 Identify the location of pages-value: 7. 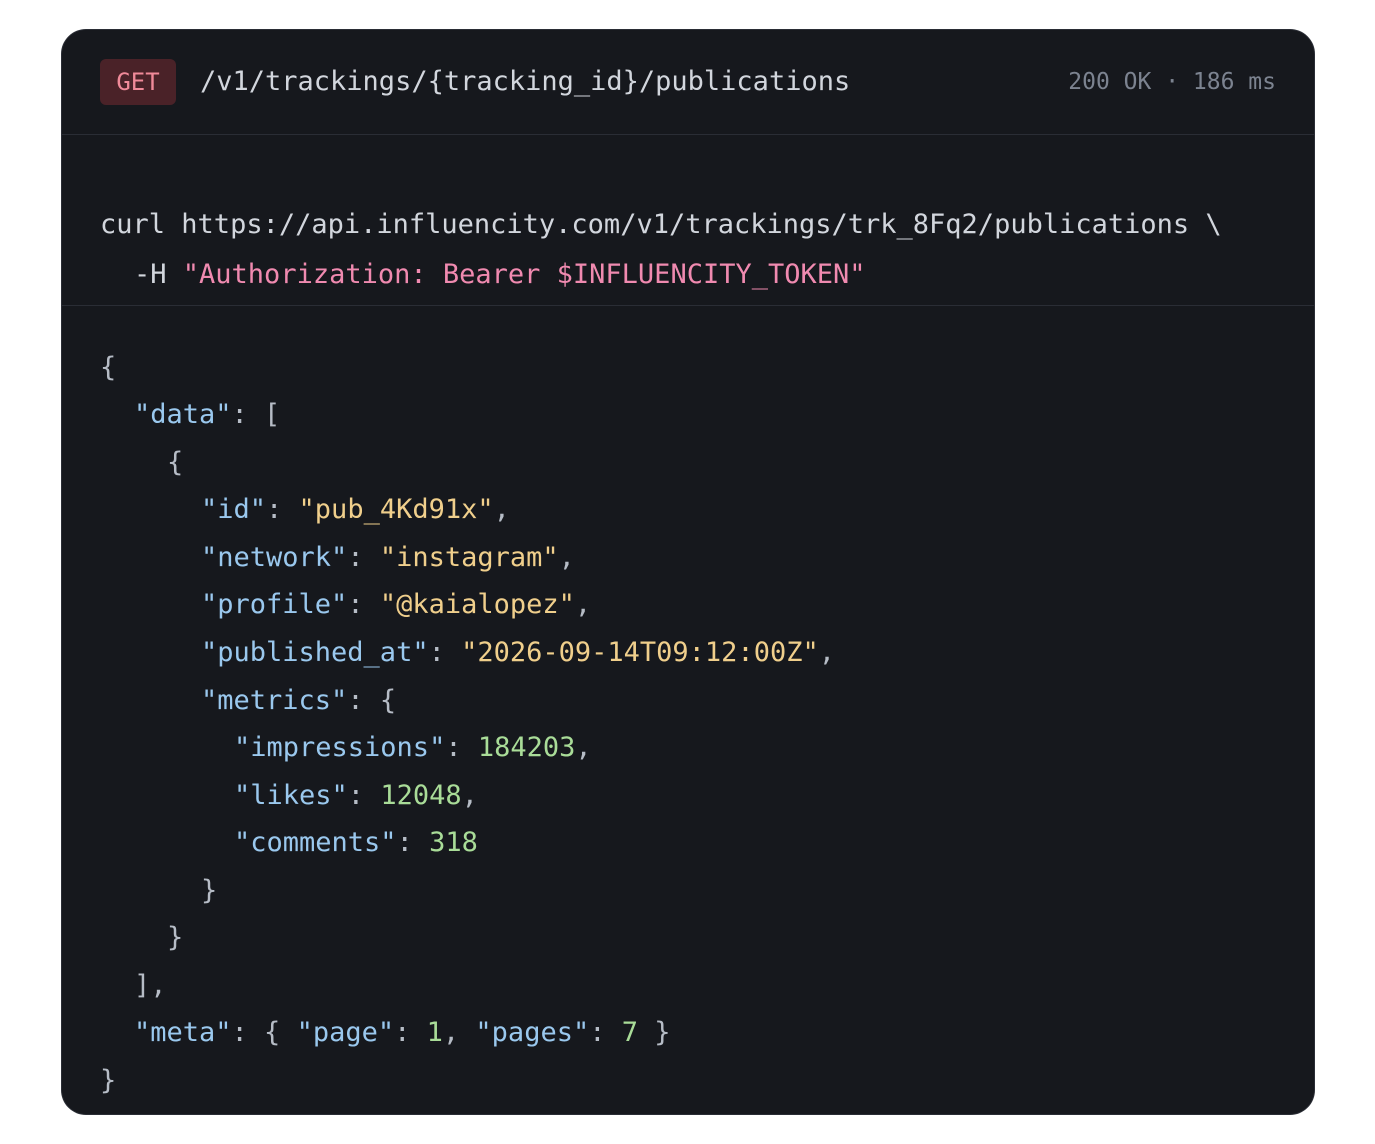
(629, 1032).